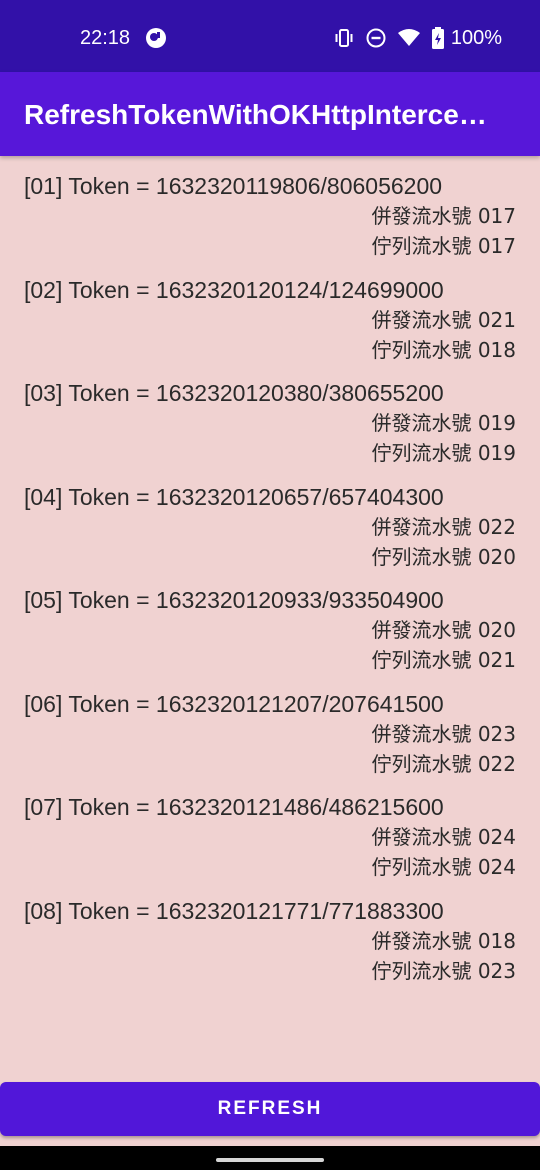  What do you see at coordinates (234, 703) in the screenshot?
I see `token-text: [06] Token = 1632320121207/207641500` at bounding box center [234, 703].